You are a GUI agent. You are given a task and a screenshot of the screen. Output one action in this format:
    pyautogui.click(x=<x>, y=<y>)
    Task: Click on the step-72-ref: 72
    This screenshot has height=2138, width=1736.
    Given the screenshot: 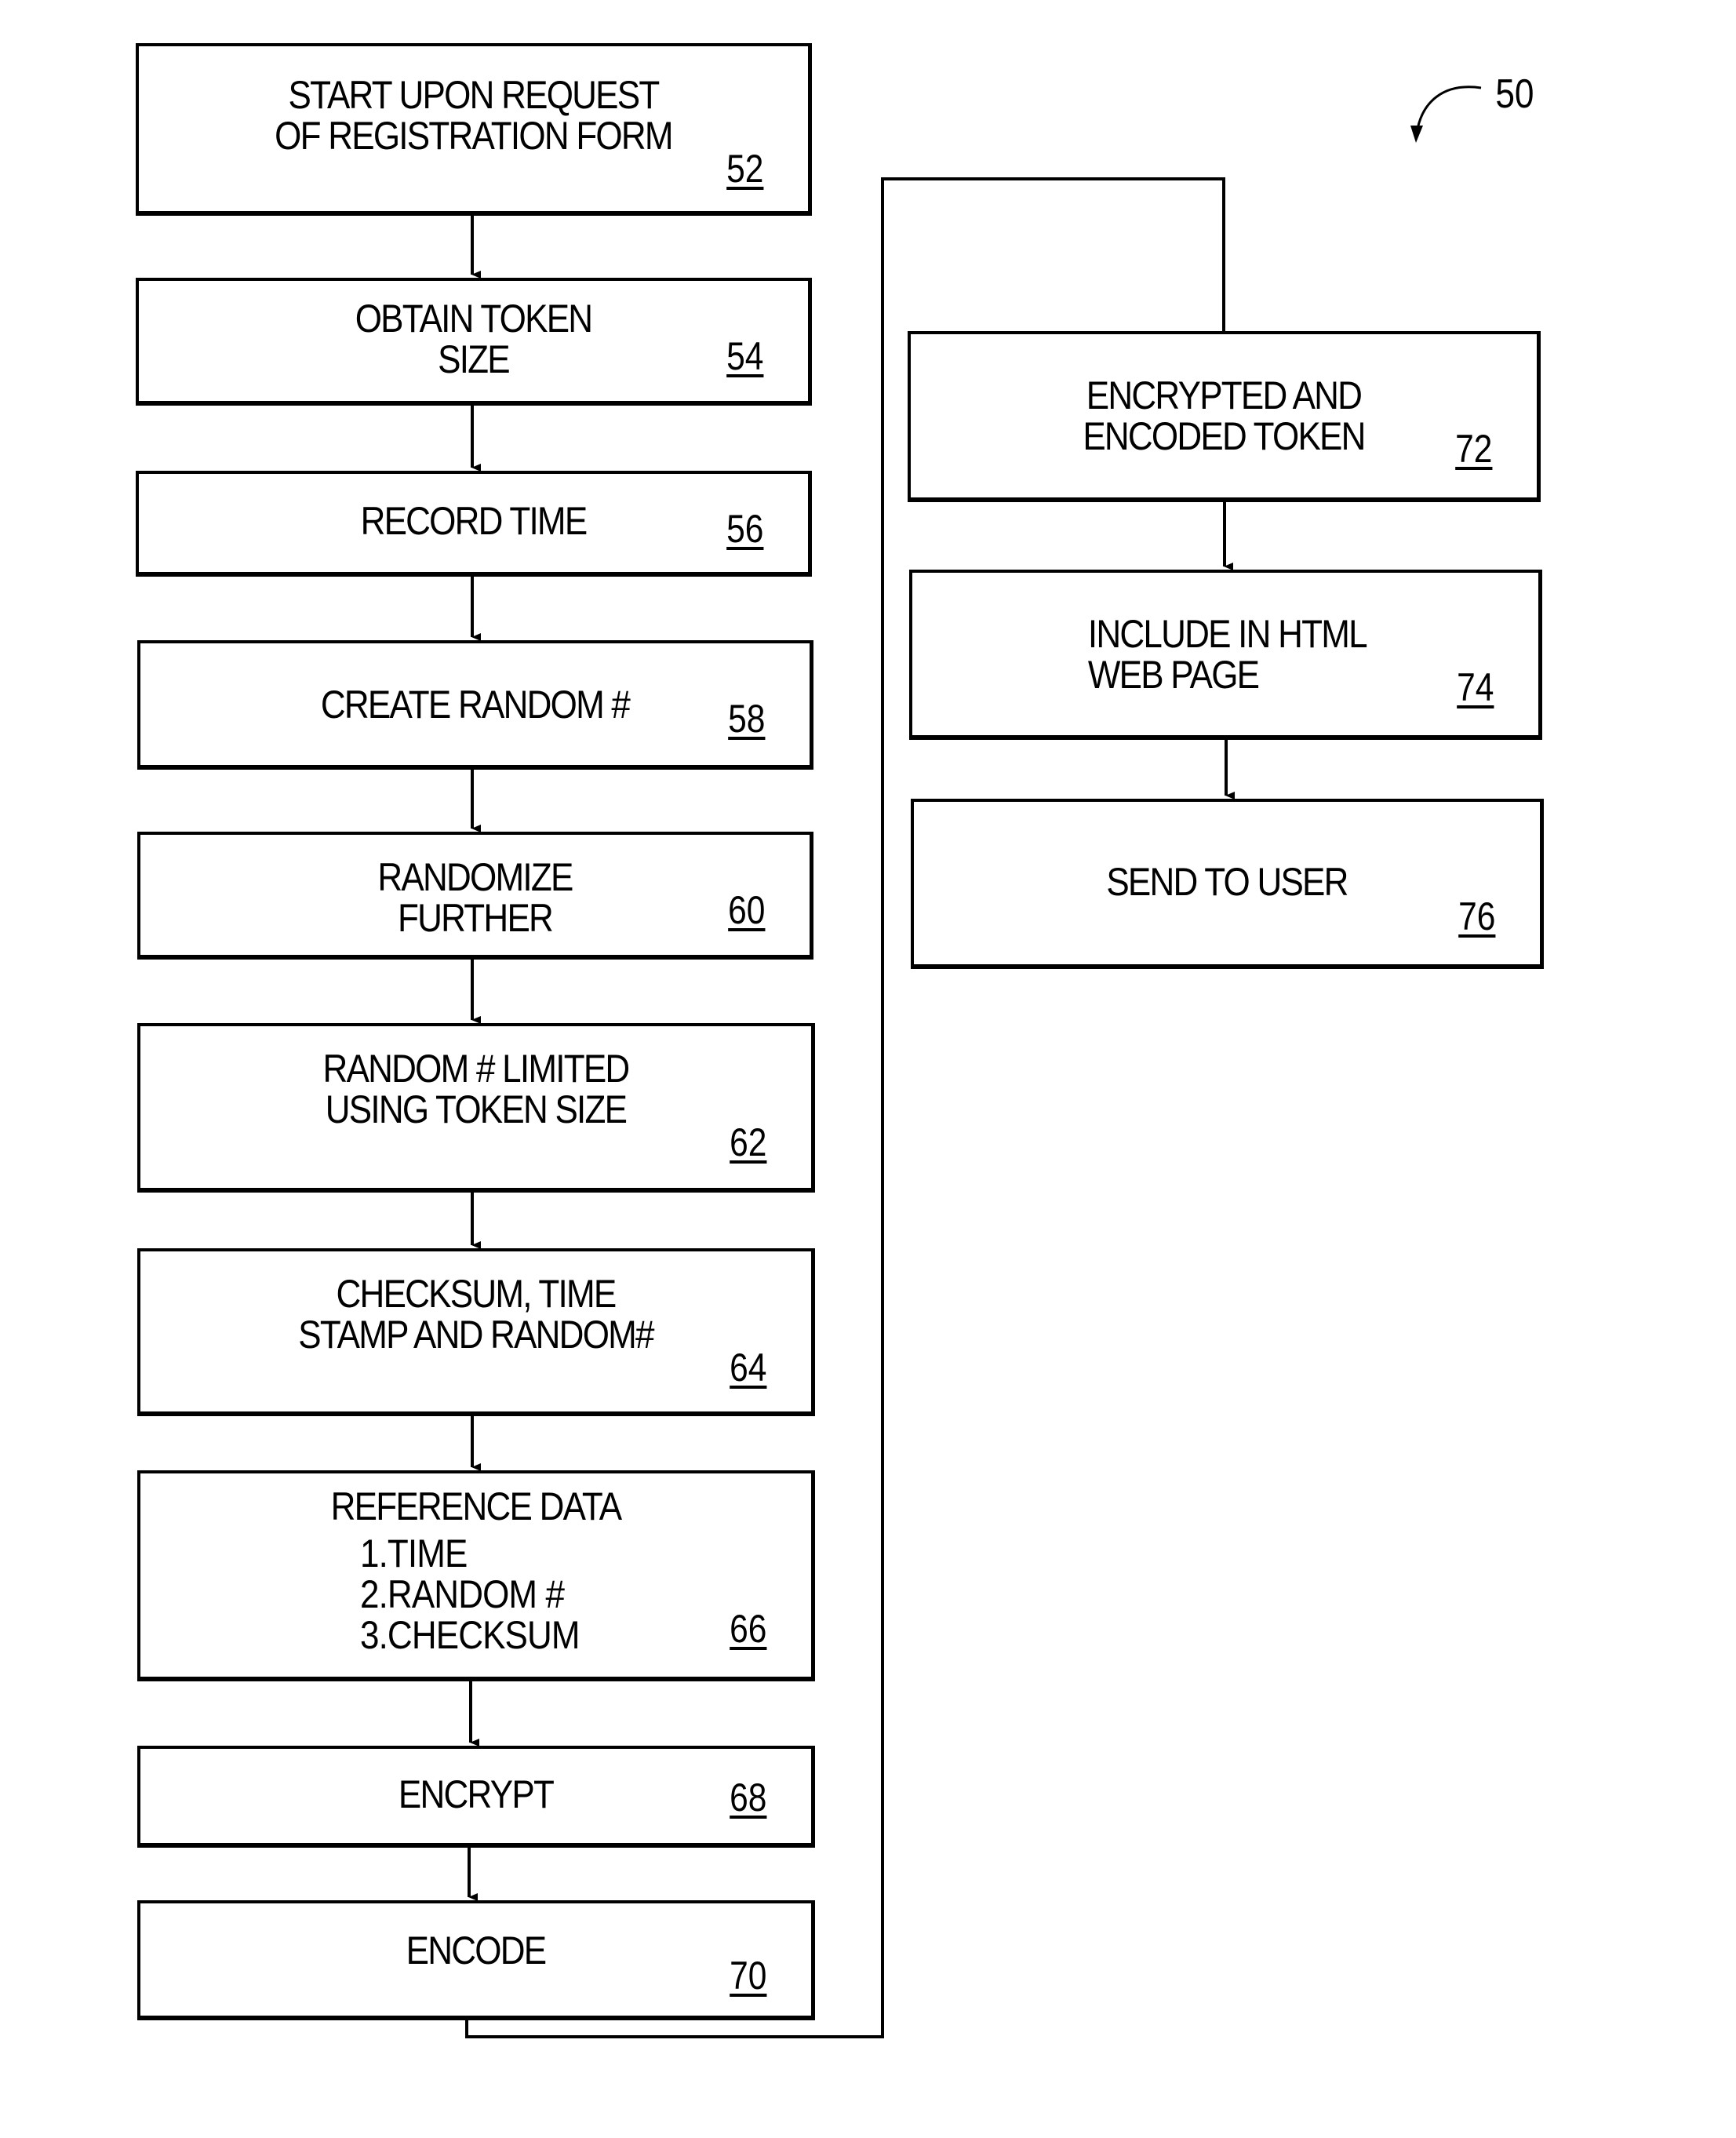 What is the action you would take?
    pyautogui.click(x=1474, y=449)
    